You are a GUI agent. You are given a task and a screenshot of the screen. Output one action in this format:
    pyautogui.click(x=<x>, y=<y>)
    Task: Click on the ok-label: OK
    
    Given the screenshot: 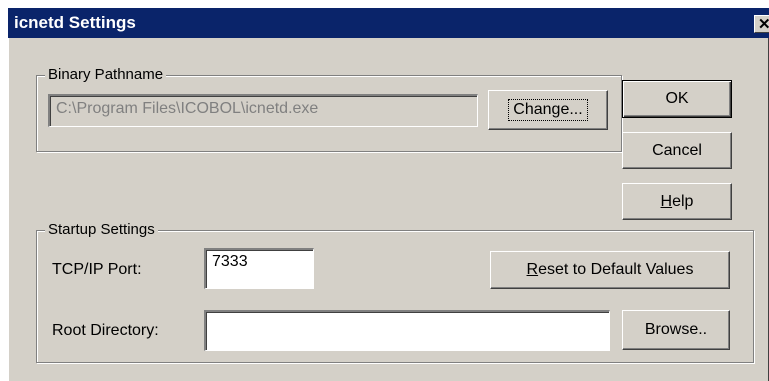 What is the action you would take?
    pyautogui.click(x=677, y=98)
    